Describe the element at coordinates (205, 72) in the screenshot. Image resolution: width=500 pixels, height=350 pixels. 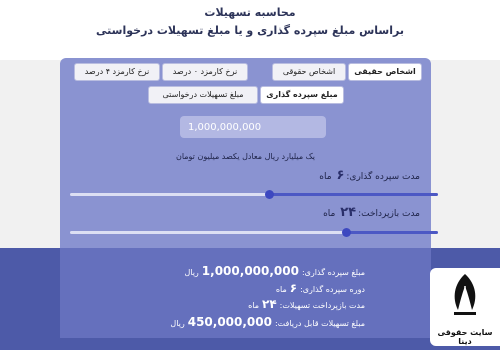
I see `tab-rate-zero: نرخ کارمزد ۰ درصد` at that location.